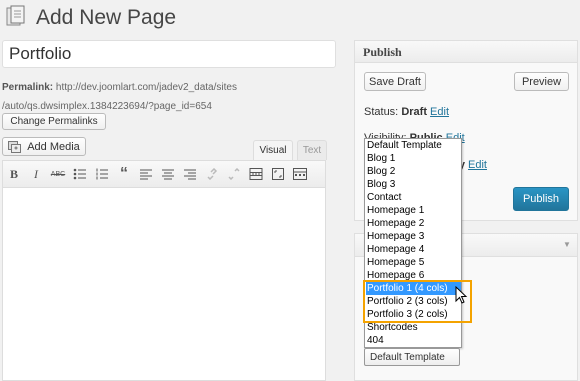 Image resolution: width=580 pixels, height=381 pixels. I want to click on tab-visual: Visual, so click(273, 150).